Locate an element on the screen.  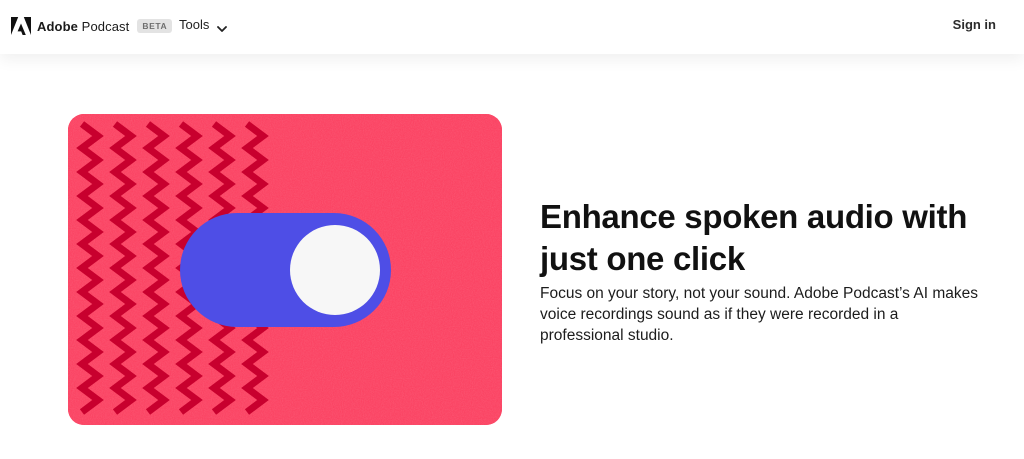
toggle-knob is located at coordinates (335, 270).